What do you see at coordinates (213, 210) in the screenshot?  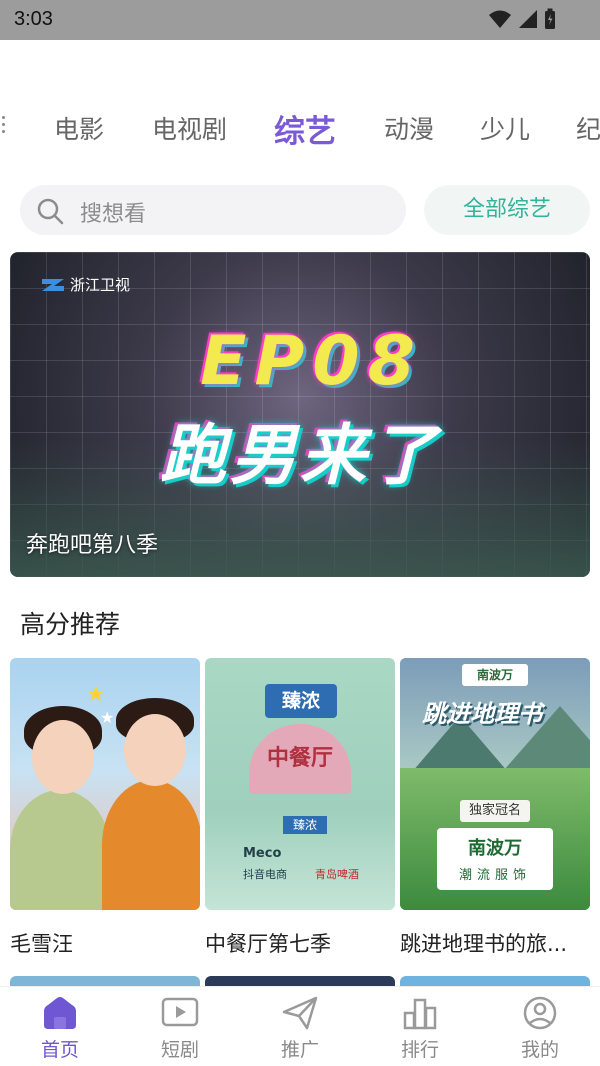 I see `search-input: 搜想看` at bounding box center [213, 210].